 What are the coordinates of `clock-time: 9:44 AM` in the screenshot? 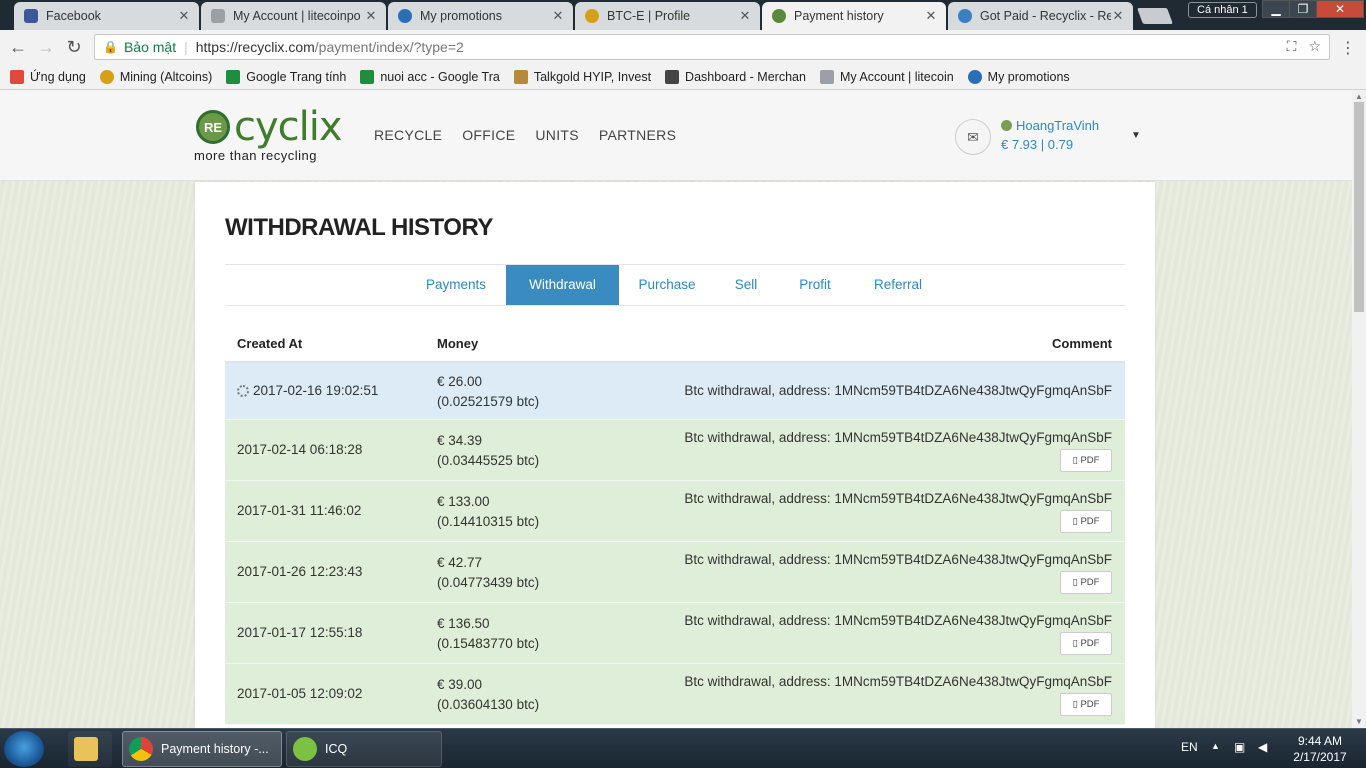 It's located at (1320, 741).